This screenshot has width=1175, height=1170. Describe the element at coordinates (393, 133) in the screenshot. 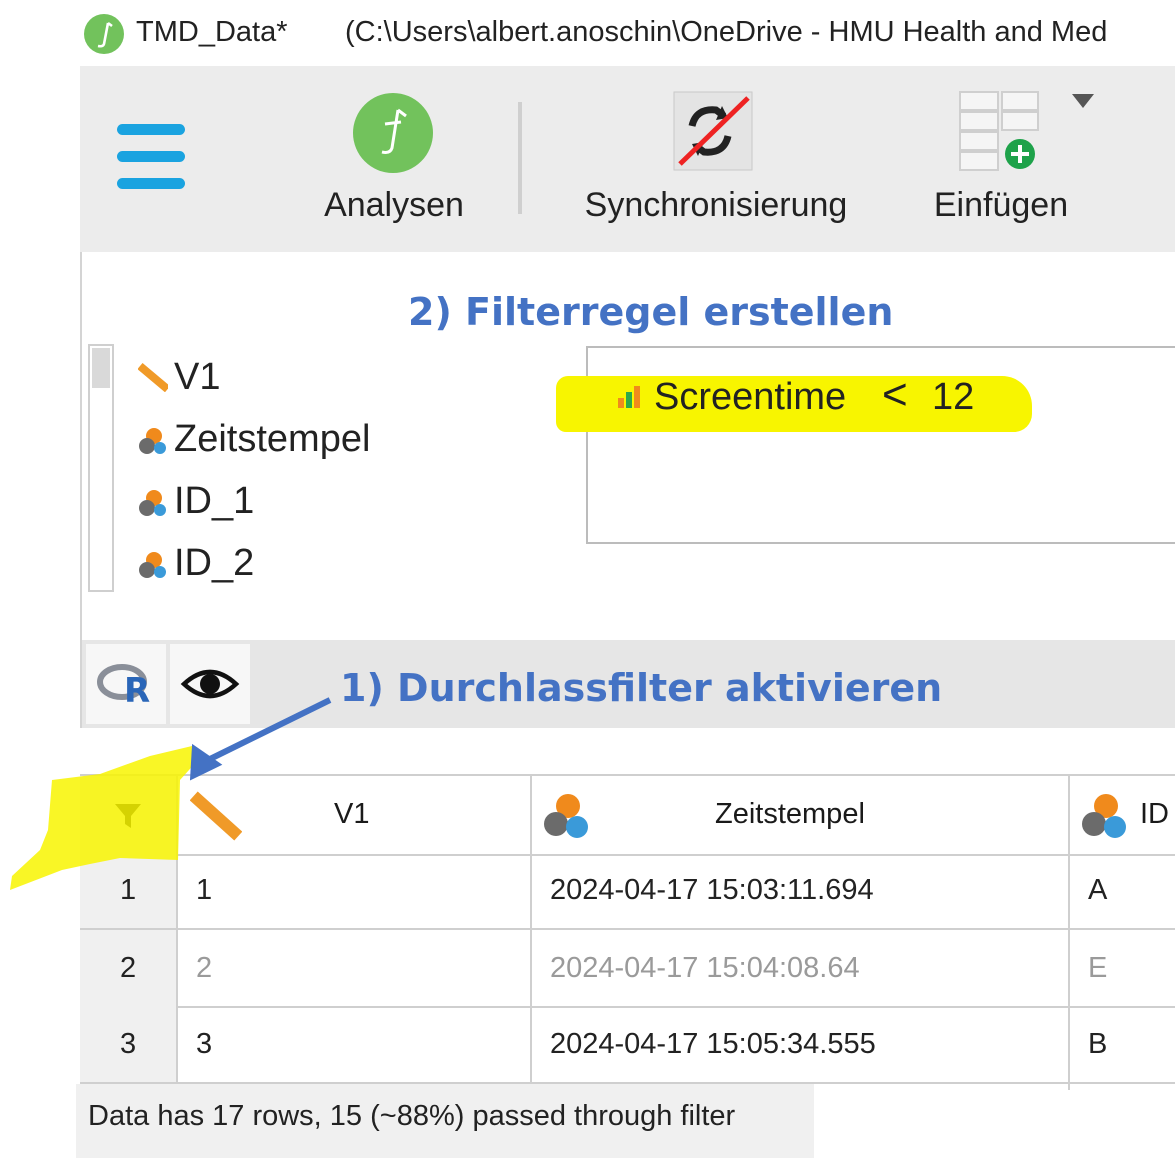

I see `analyses-icon` at that location.